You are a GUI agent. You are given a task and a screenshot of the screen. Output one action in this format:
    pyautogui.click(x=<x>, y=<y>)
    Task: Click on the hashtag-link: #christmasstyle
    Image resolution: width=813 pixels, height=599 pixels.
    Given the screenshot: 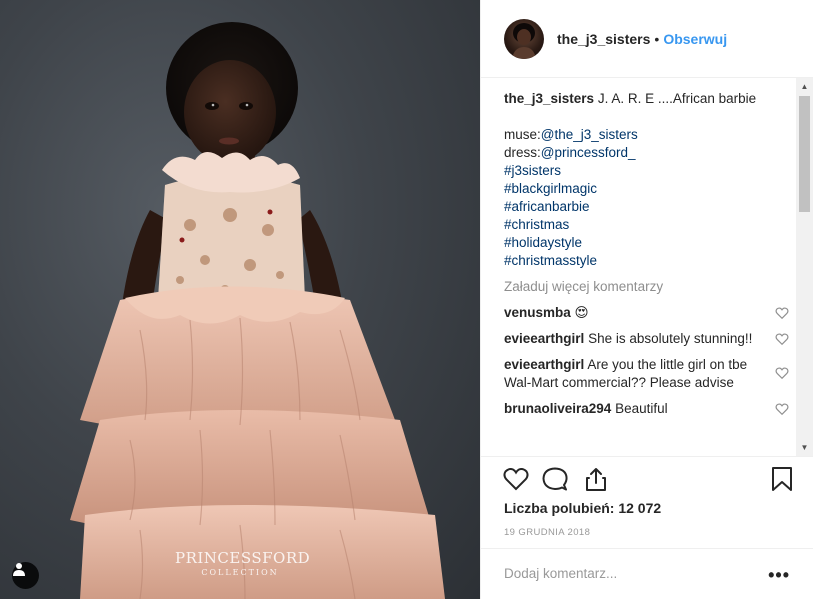 What is the action you would take?
    pyautogui.click(x=646, y=261)
    